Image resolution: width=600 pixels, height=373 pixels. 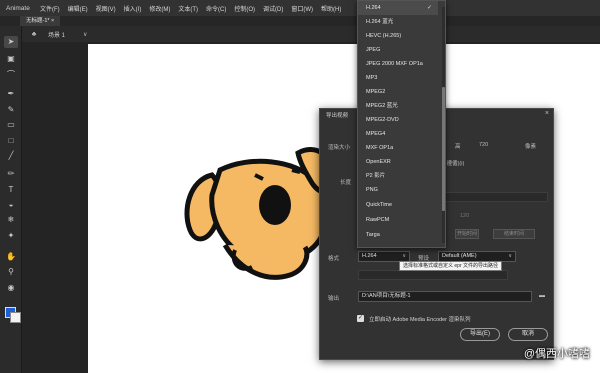 What do you see at coordinates (266, 261) in the screenshot?
I see `dog-body` at bounding box center [266, 261].